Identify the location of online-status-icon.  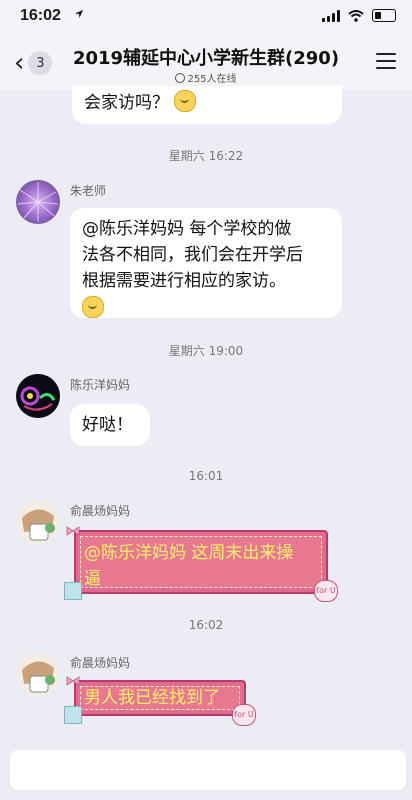
(180, 78).